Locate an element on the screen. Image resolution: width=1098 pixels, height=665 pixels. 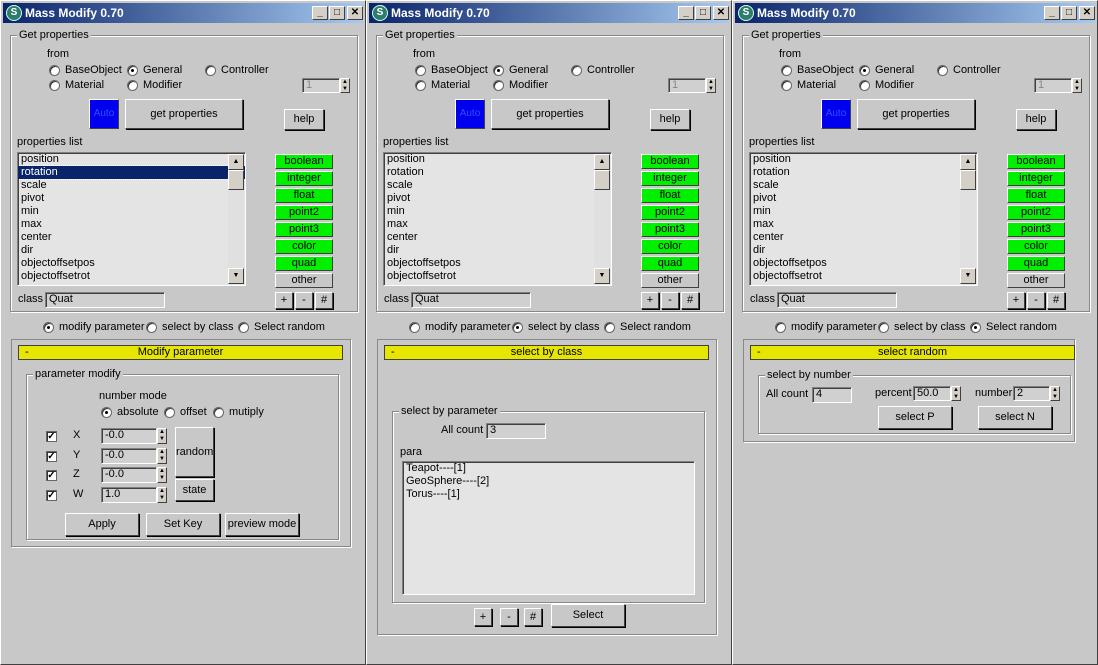
preview-mode-button: preview mode is located at coordinates (262, 524).